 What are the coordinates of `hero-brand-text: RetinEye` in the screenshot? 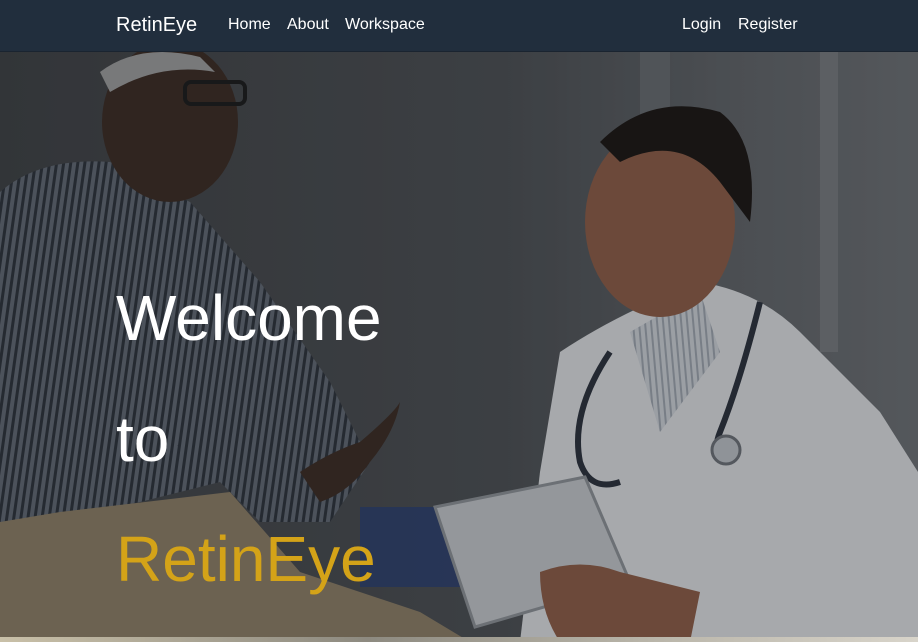 It's located at (246, 559).